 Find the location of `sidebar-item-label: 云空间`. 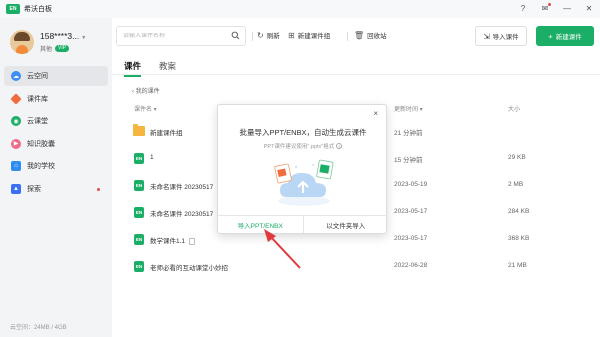

sidebar-item-label: 云空间 is located at coordinates (37, 76).